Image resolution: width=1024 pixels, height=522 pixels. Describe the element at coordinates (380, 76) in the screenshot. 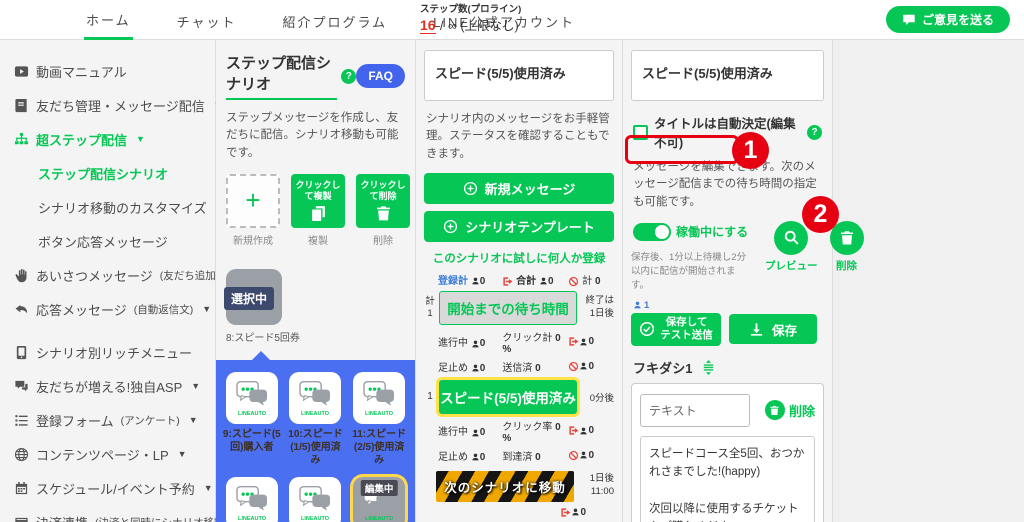

I see `faq-button: FAQ` at that location.